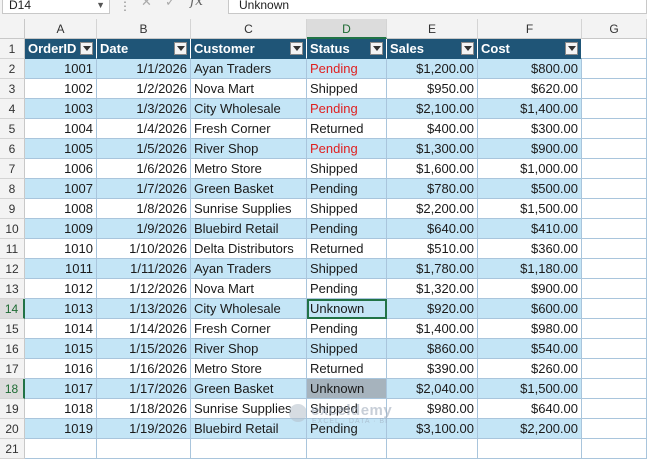 This screenshot has height=459, width=647. Describe the element at coordinates (144, 149) in the screenshot. I see `cell-date: 1/5/2026` at that location.